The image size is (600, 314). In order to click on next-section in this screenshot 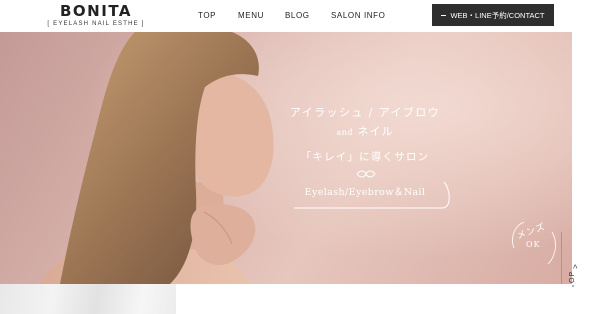, I will do `click(286, 299)`.